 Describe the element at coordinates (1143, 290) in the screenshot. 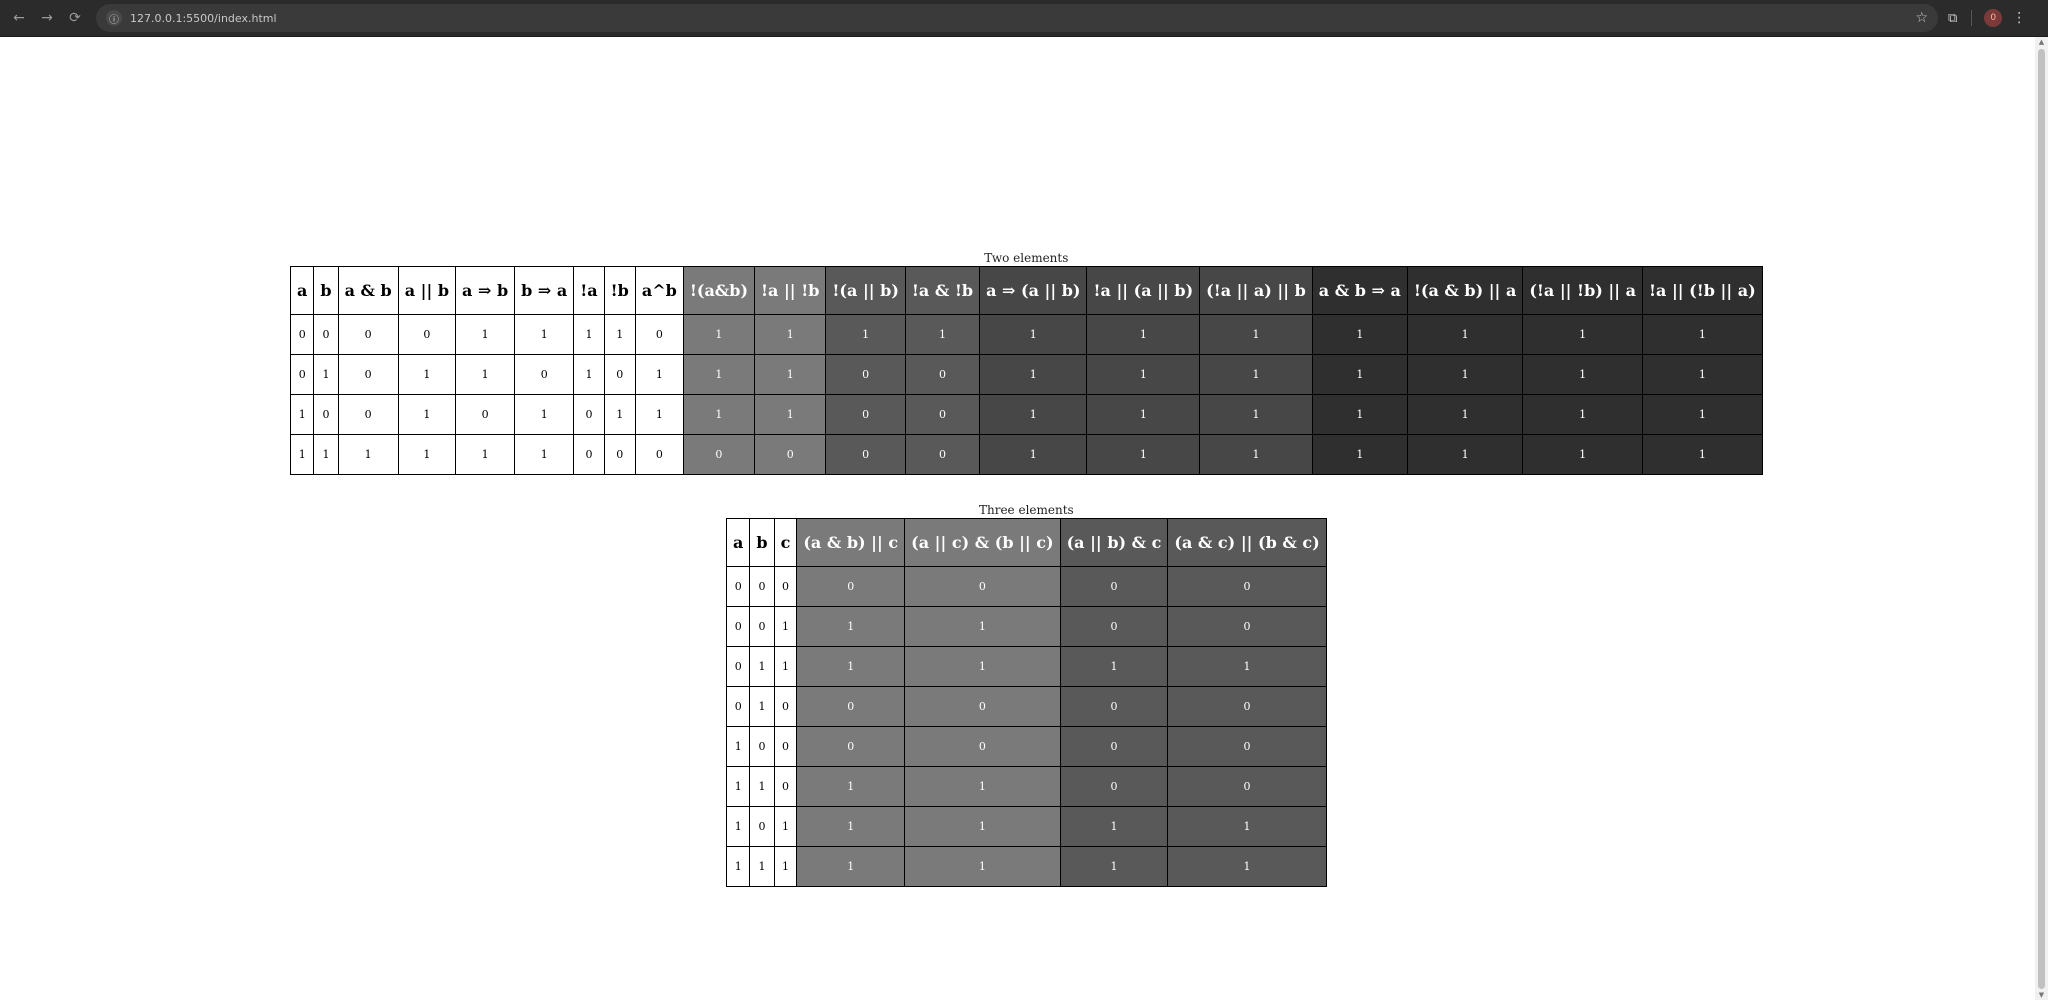

I see `column-header: !a || (a || b)` at that location.